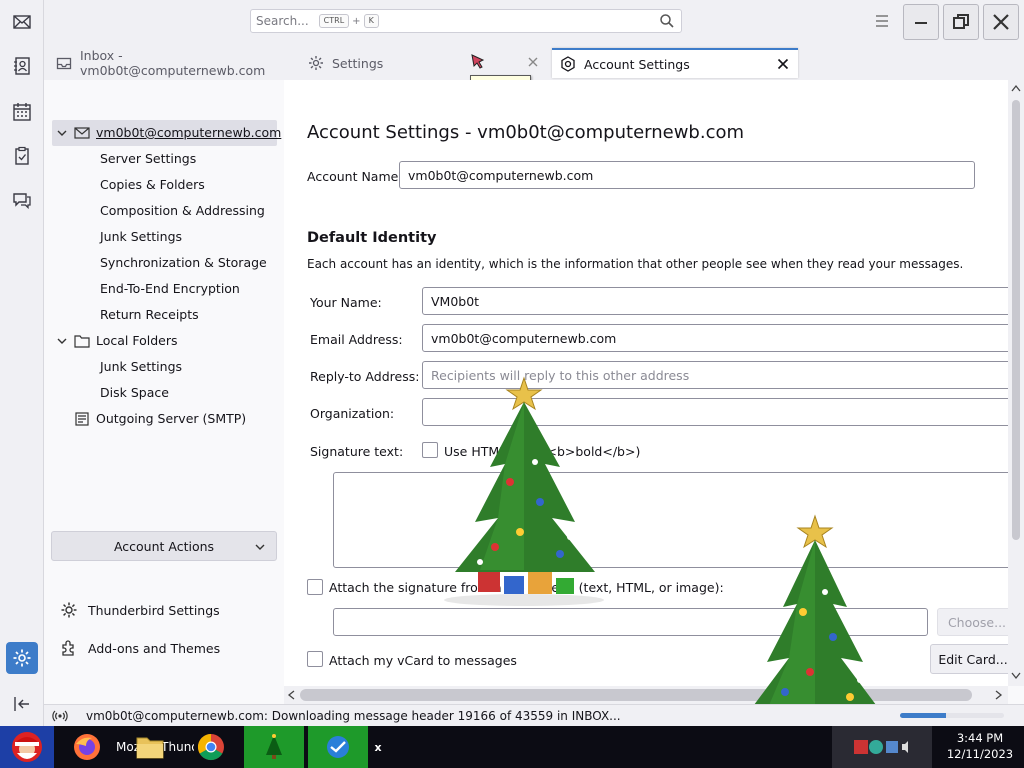 The width and height of the screenshot is (1024, 768). What do you see at coordinates (980, 738) in the screenshot?
I see `clock-time: 3:44 PM` at bounding box center [980, 738].